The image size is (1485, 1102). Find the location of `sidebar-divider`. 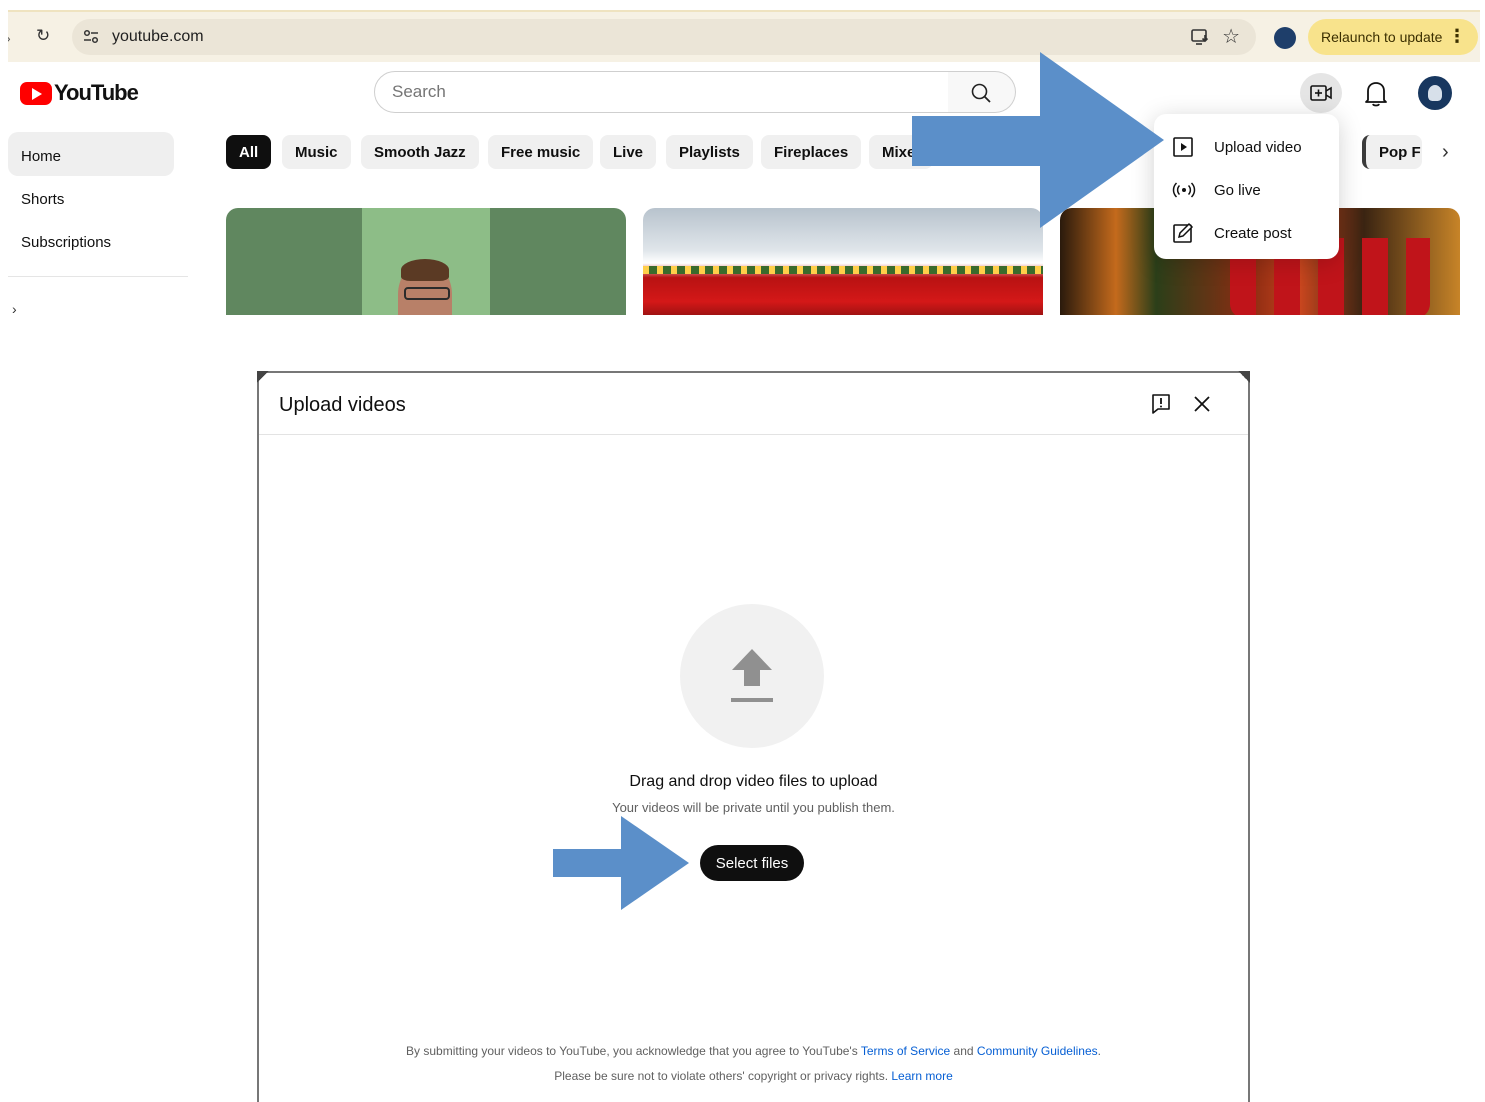

sidebar-divider is located at coordinates (98, 276).